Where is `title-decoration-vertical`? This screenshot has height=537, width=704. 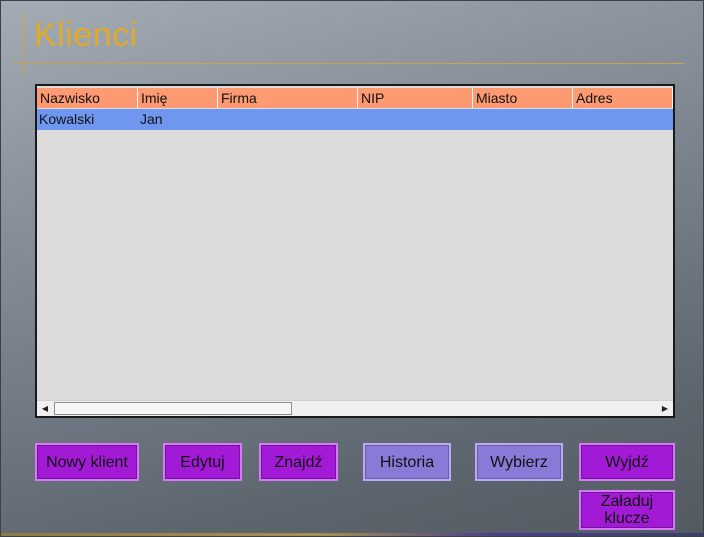 title-decoration-vertical is located at coordinates (22, 44).